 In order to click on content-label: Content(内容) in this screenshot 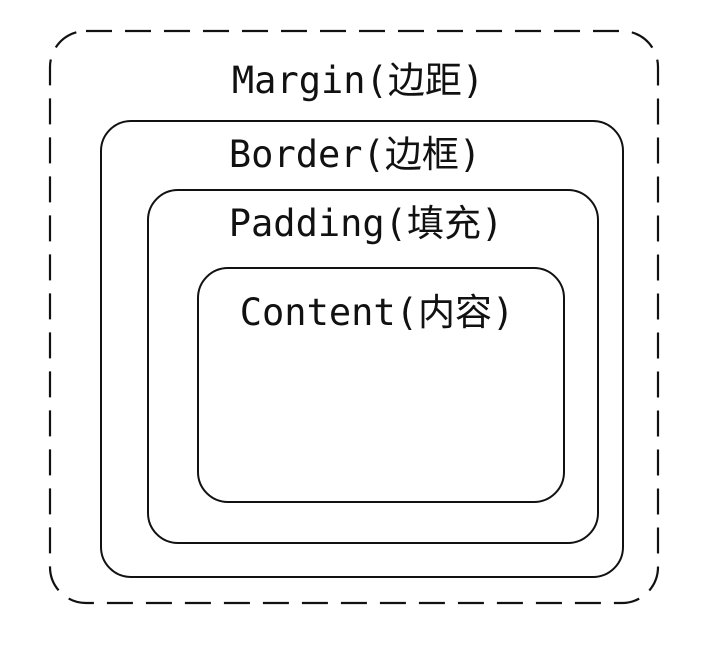, I will do `click(377, 312)`.